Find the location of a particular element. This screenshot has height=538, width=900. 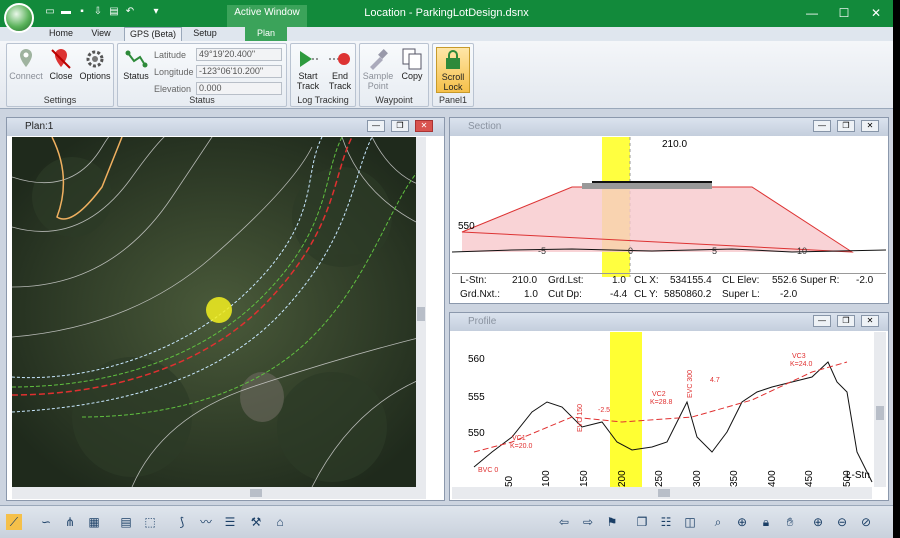

scroll-lock-button: Scroll Lock is located at coordinates (453, 70).